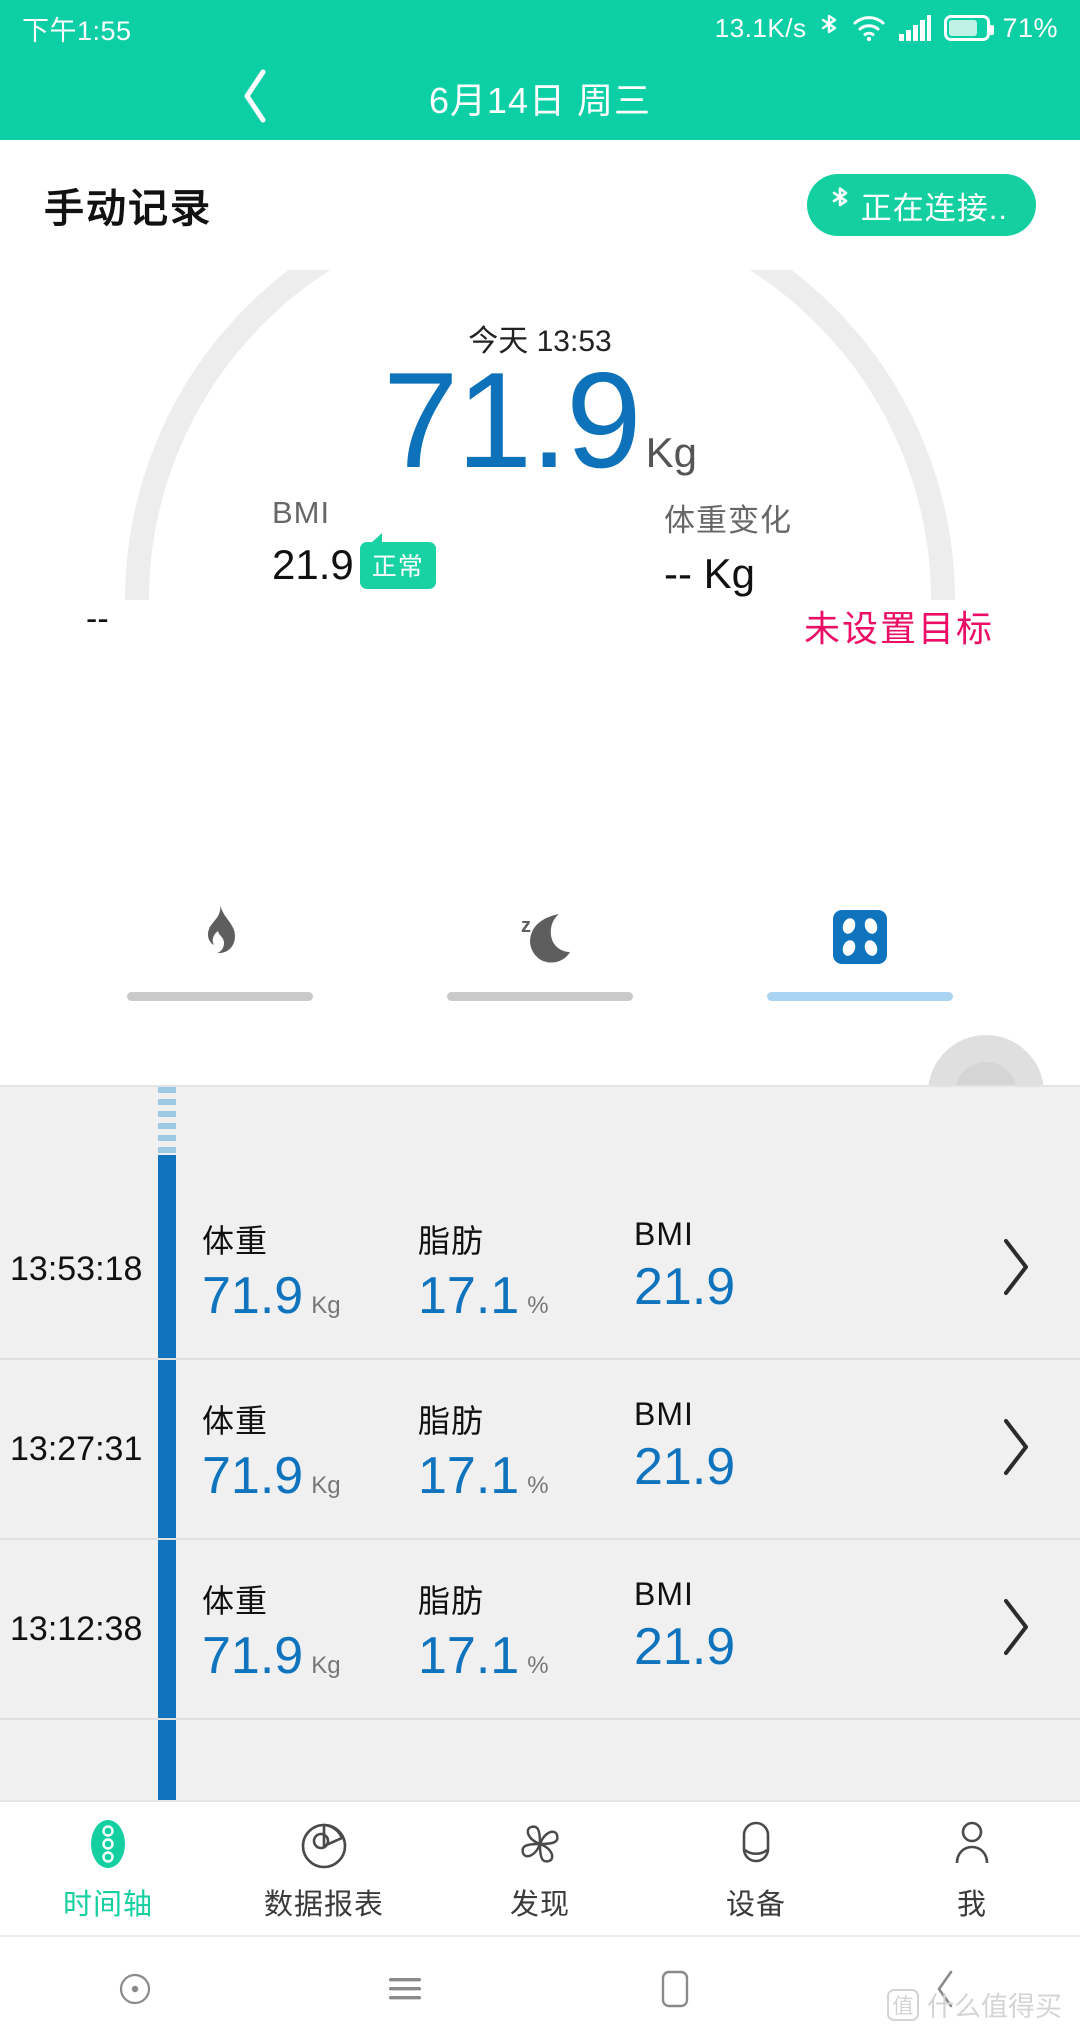 This screenshot has width=1080, height=2040. Describe the element at coordinates (76, 1268) in the screenshot. I see `row-time: 13:53:18` at that location.